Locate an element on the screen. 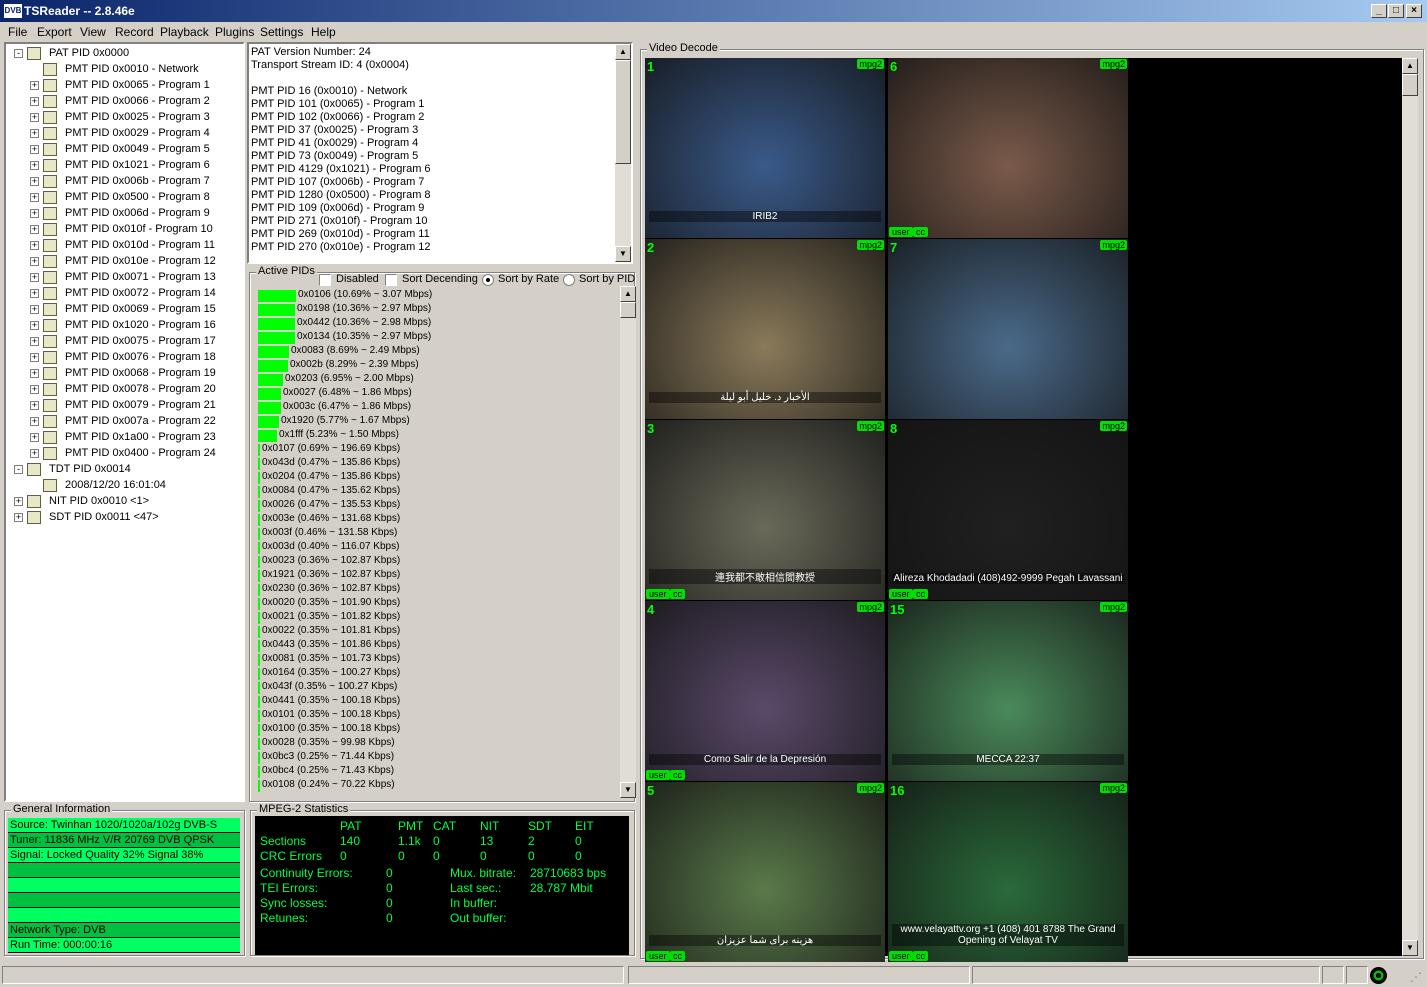 The image size is (1427, 987). tree-item: + PMT PID 0x0065 - Program 1 is located at coordinates (124, 86).